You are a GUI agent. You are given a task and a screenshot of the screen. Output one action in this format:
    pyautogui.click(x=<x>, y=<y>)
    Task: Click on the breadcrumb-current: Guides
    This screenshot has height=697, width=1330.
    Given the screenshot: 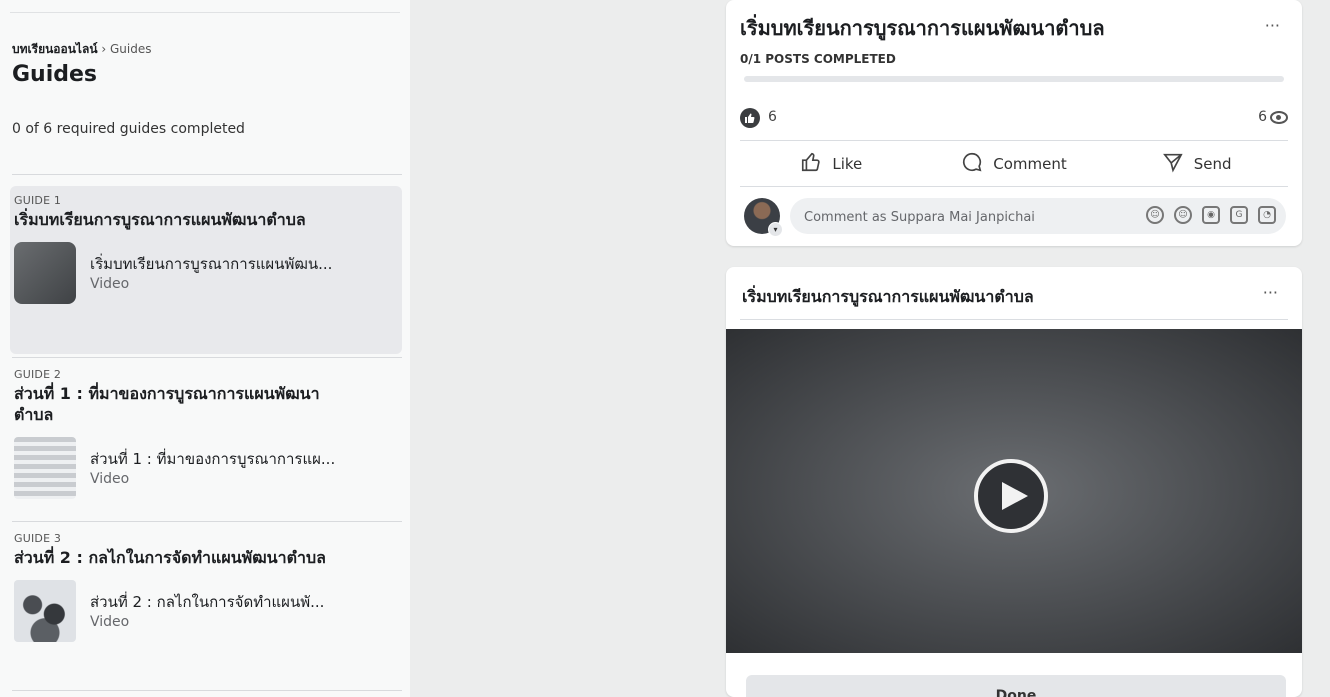 What is the action you would take?
    pyautogui.click(x=131, y=49)
    